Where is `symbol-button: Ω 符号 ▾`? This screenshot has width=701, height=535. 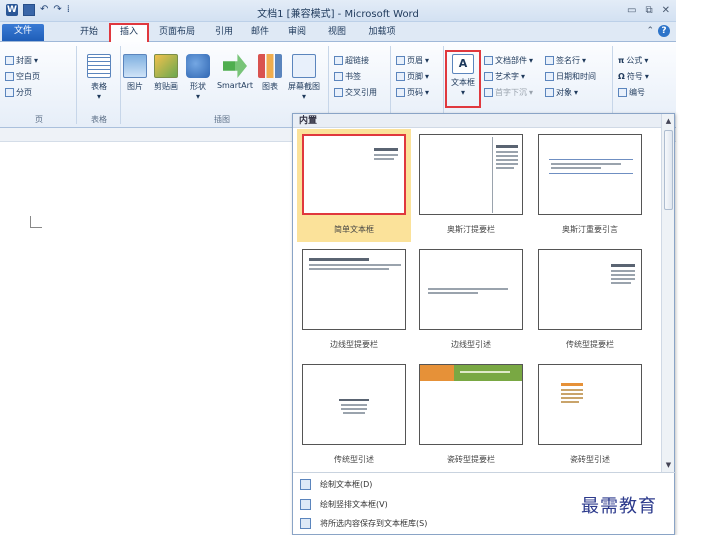 symbol-button: Ω 符号 ▾ is located at coordinates (633, 76).